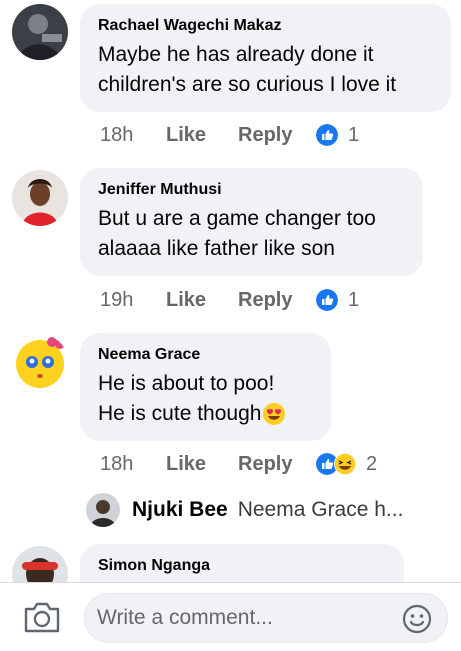 The height and width of the screenshot is (651, 461). I want to click on reply-author: Njuki Bee, so click(180, 510).